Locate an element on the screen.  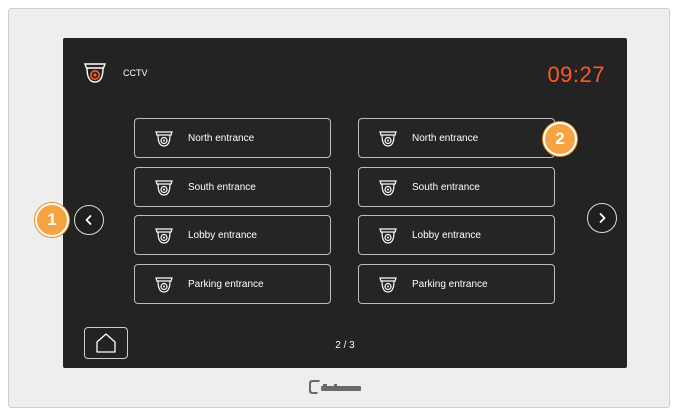
chevron-right-icon is located at coordinates (602, 218).